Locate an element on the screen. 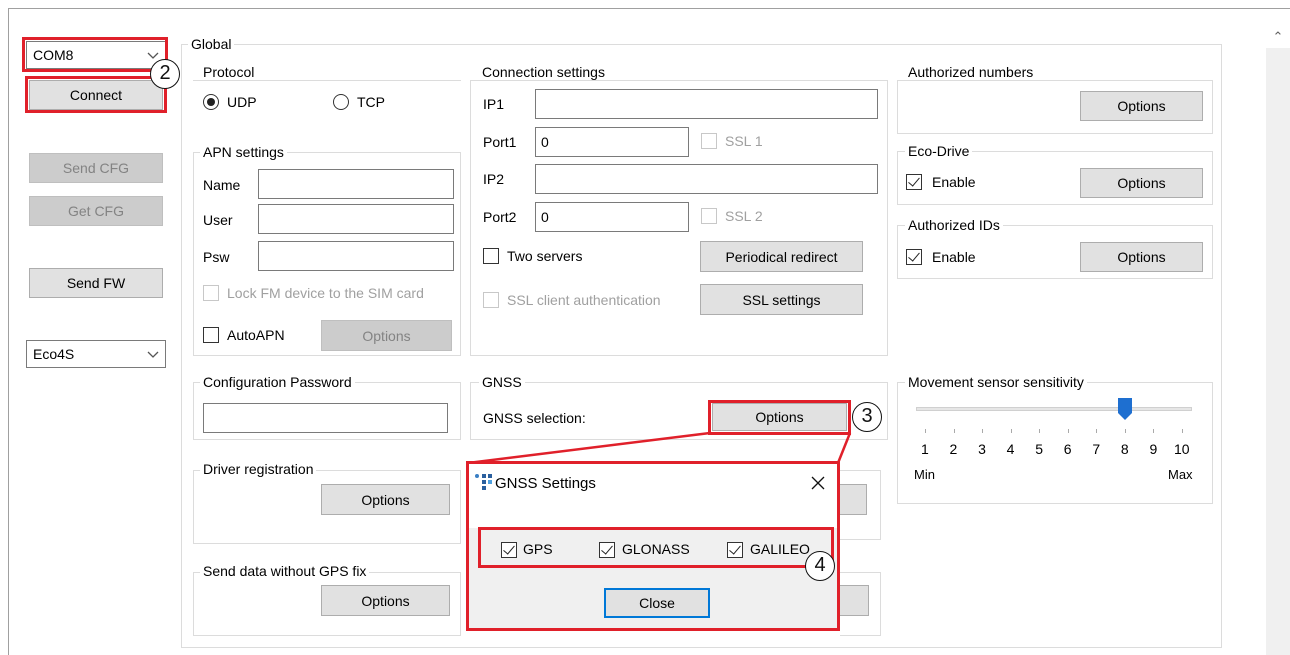 The image size is (1290, 655). ip2-input is located at coordinates (706, 179).